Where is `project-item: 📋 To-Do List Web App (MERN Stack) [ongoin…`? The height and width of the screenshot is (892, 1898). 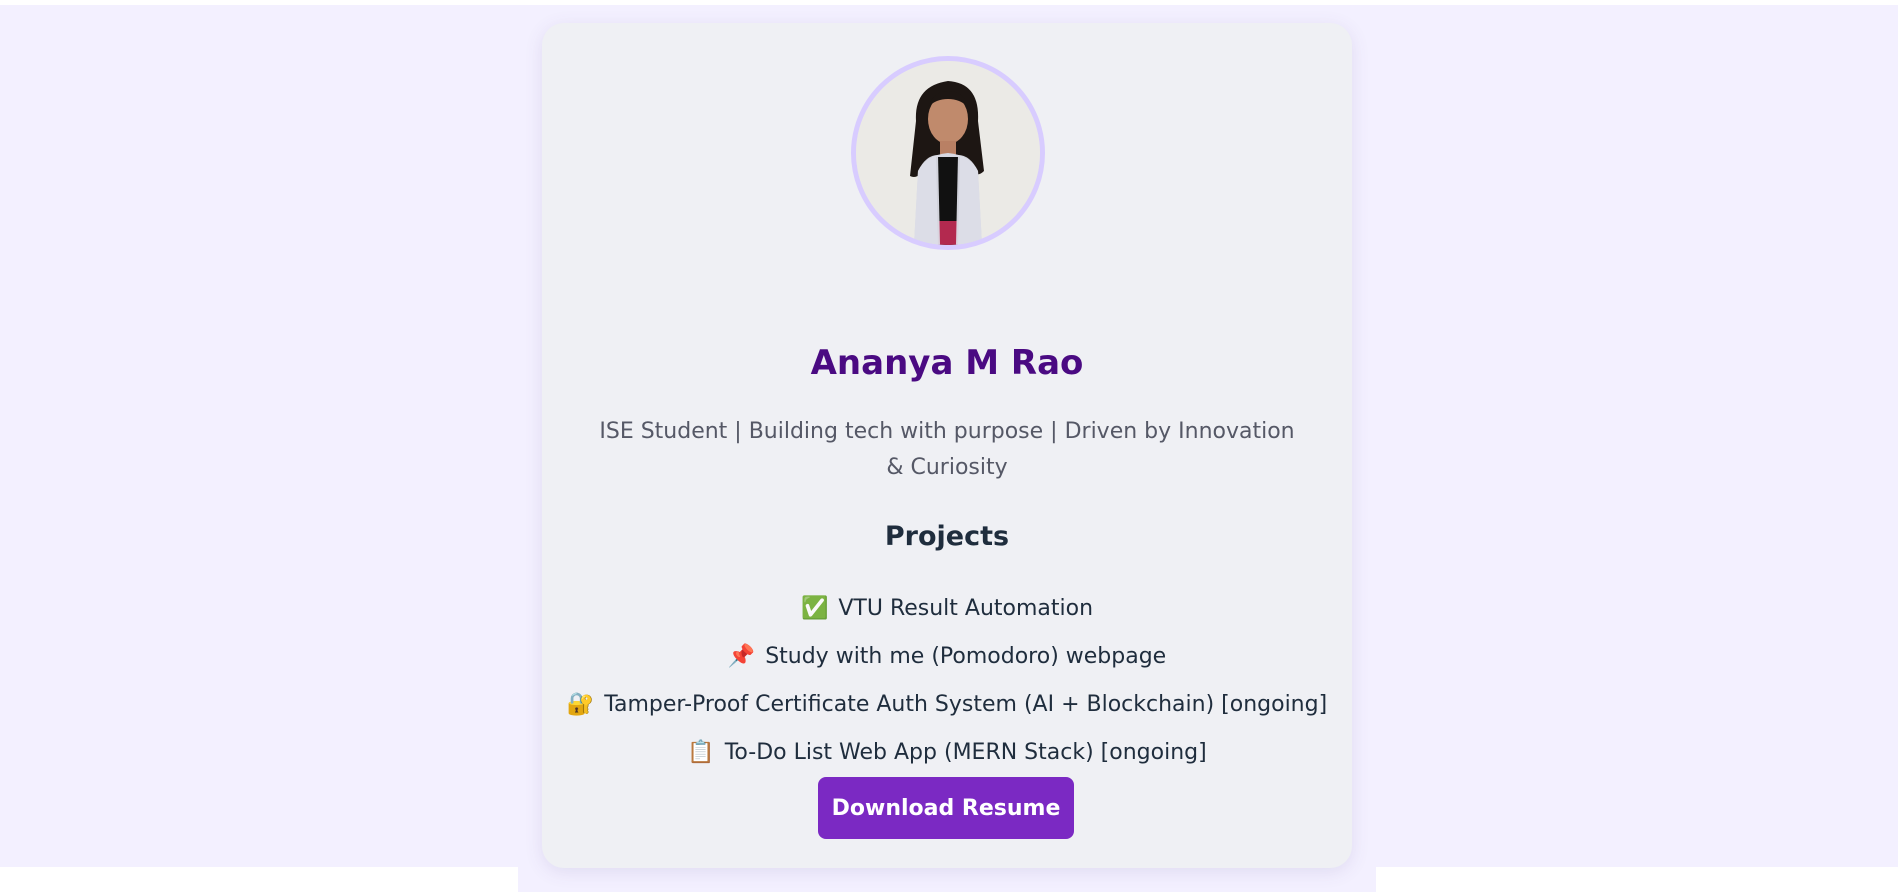
project-item: 📋 To-Do List Web App (MERN Stack) [ongoin… is located at coordinates (947, 753).